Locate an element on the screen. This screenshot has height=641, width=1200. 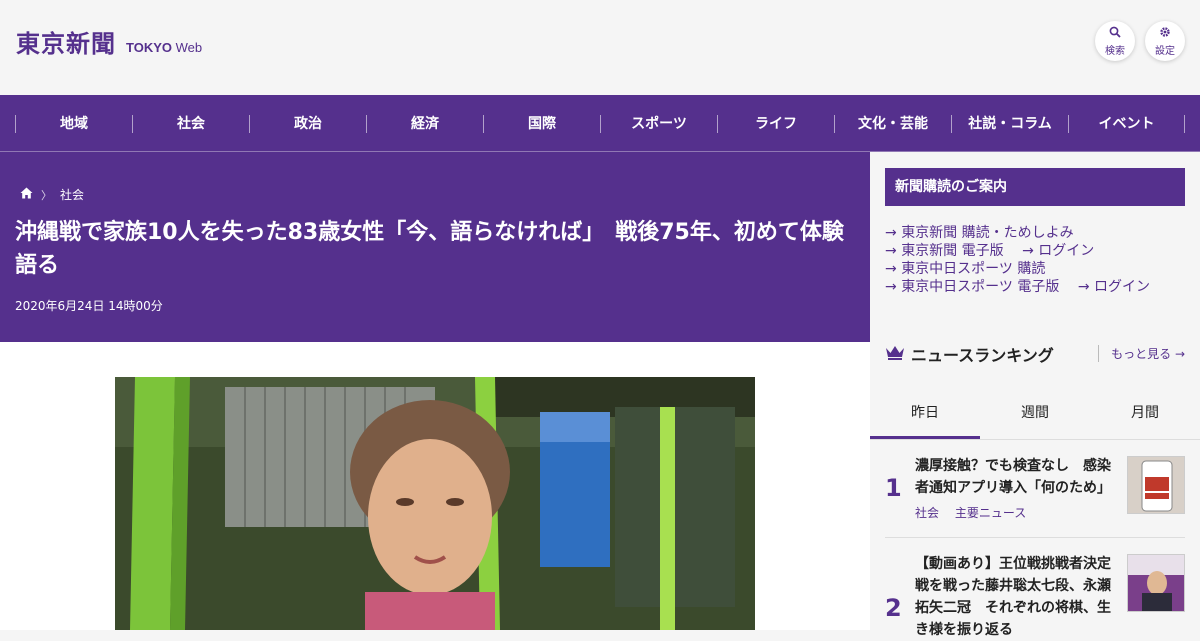
nav-item-economy: 経済 is located at coordinates (424, 123).